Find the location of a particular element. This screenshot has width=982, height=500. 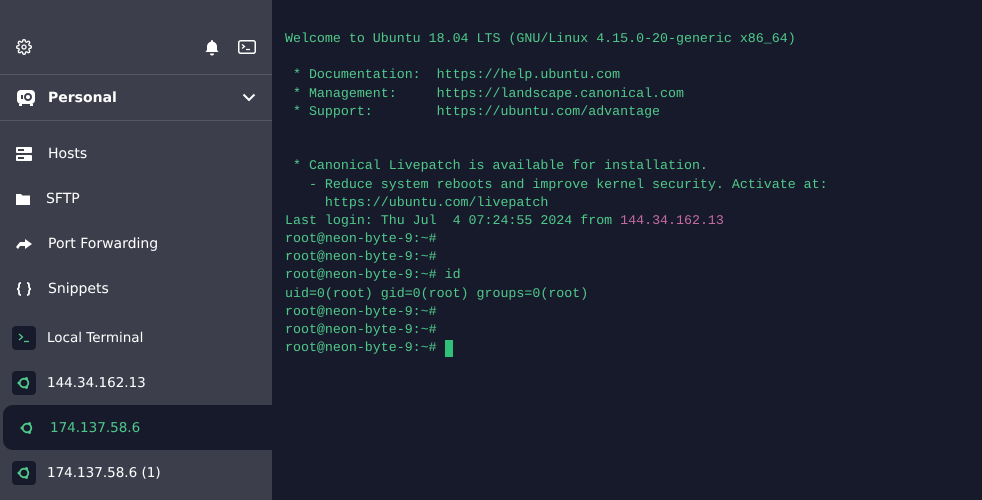

host-item: 174.137.58.6 is located at coordinates (137, 427).